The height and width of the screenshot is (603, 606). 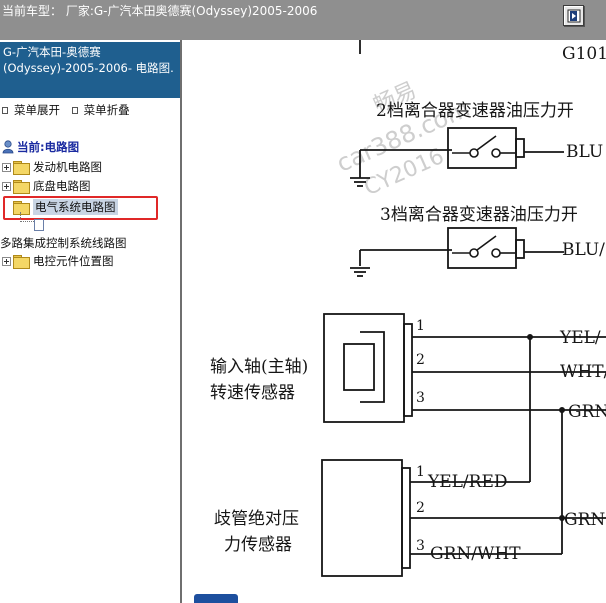 I want to click on tree-item-engine: 发动机电路图, so click(x=52, y=167).